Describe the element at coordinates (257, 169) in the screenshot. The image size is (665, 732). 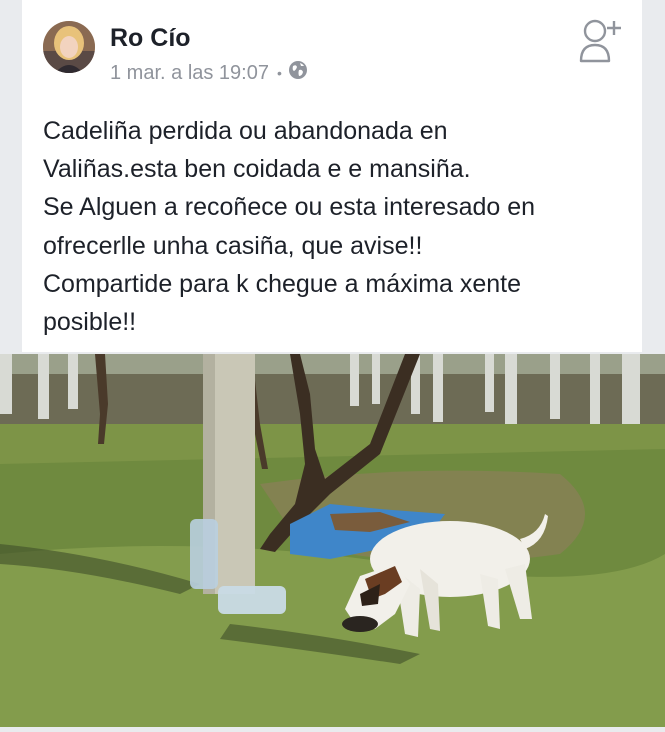
I see `post-text-line: Valiñas.esta ben coidada e e mansiña.` at that location.